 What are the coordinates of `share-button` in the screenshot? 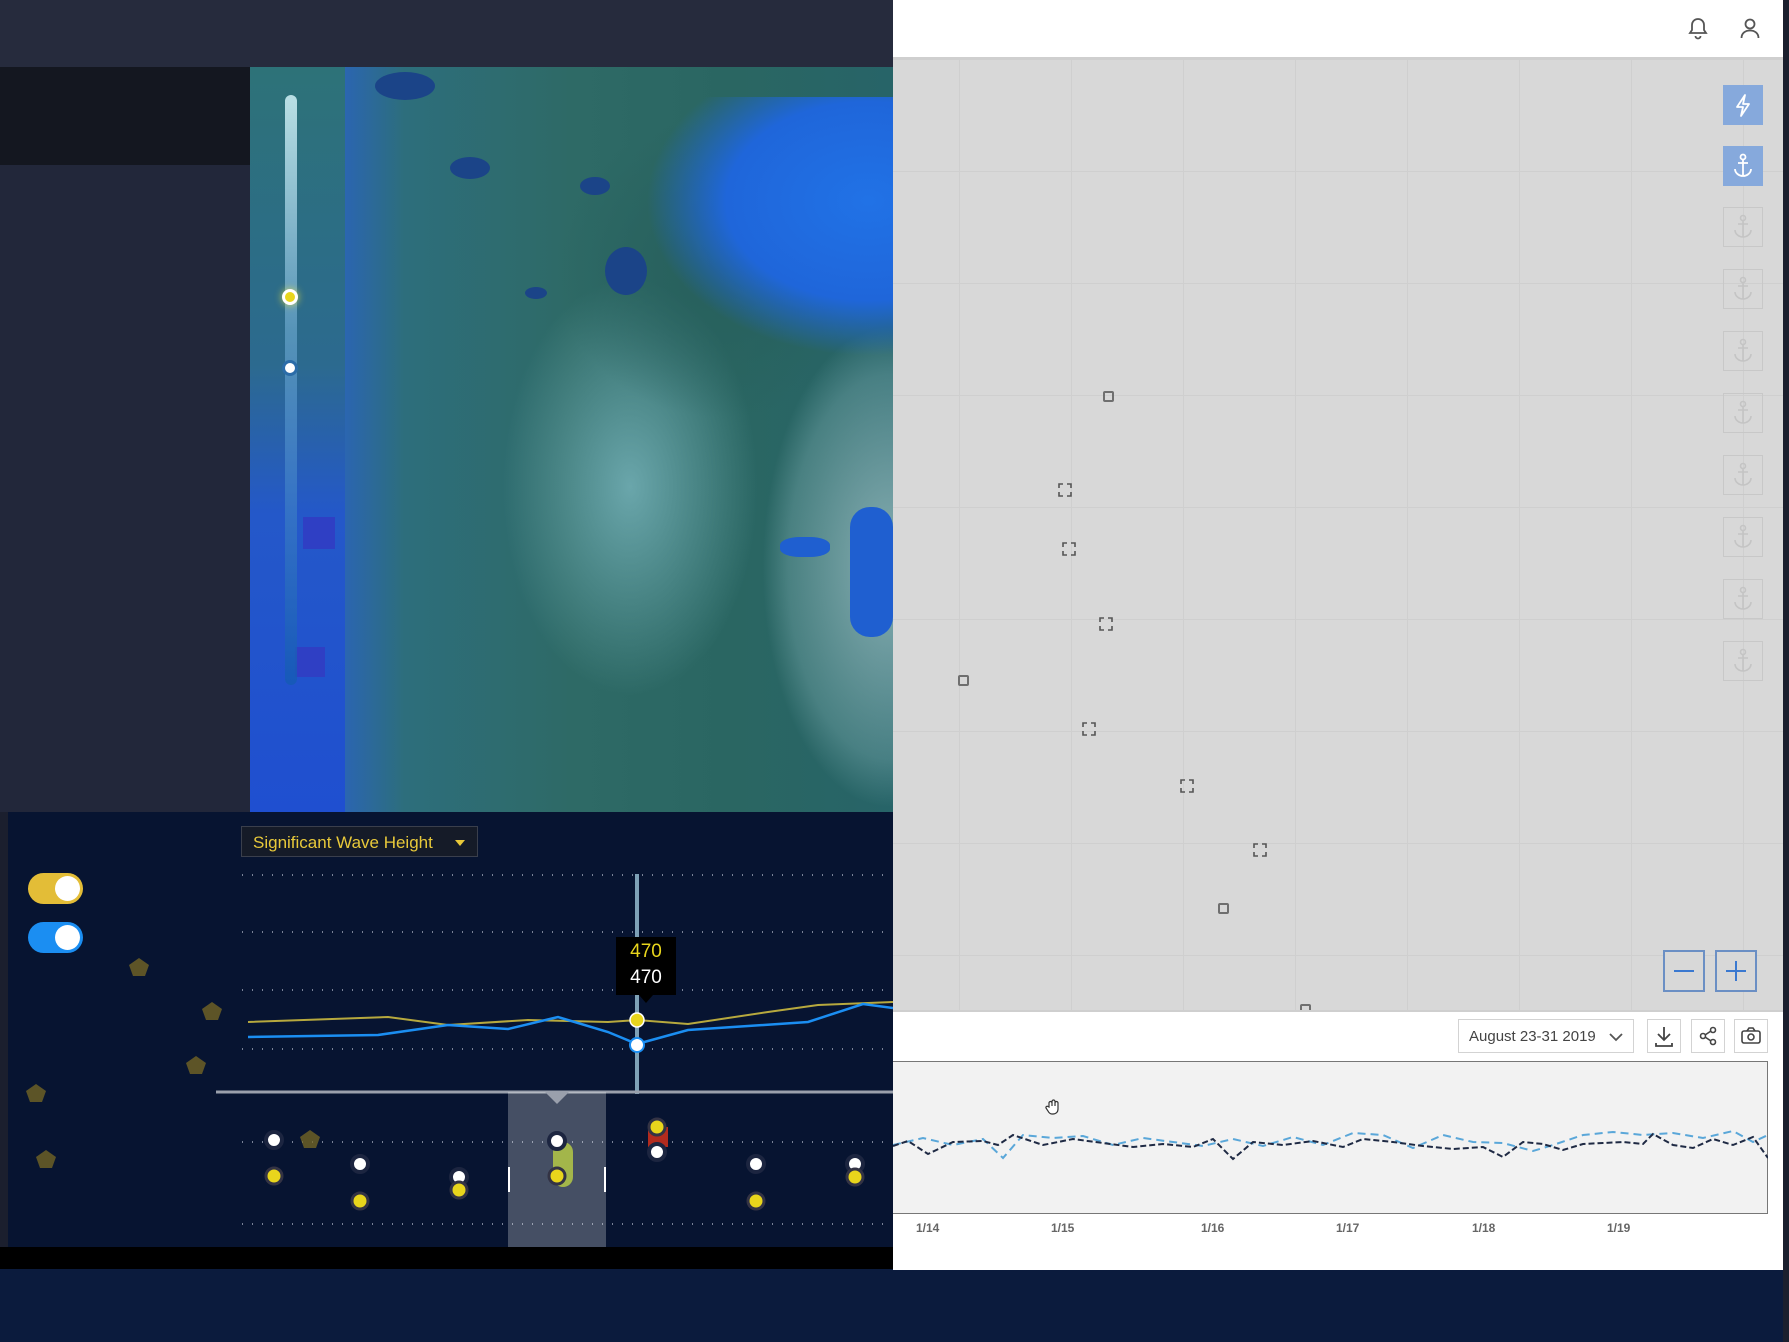 It's located at (1708, 1036).